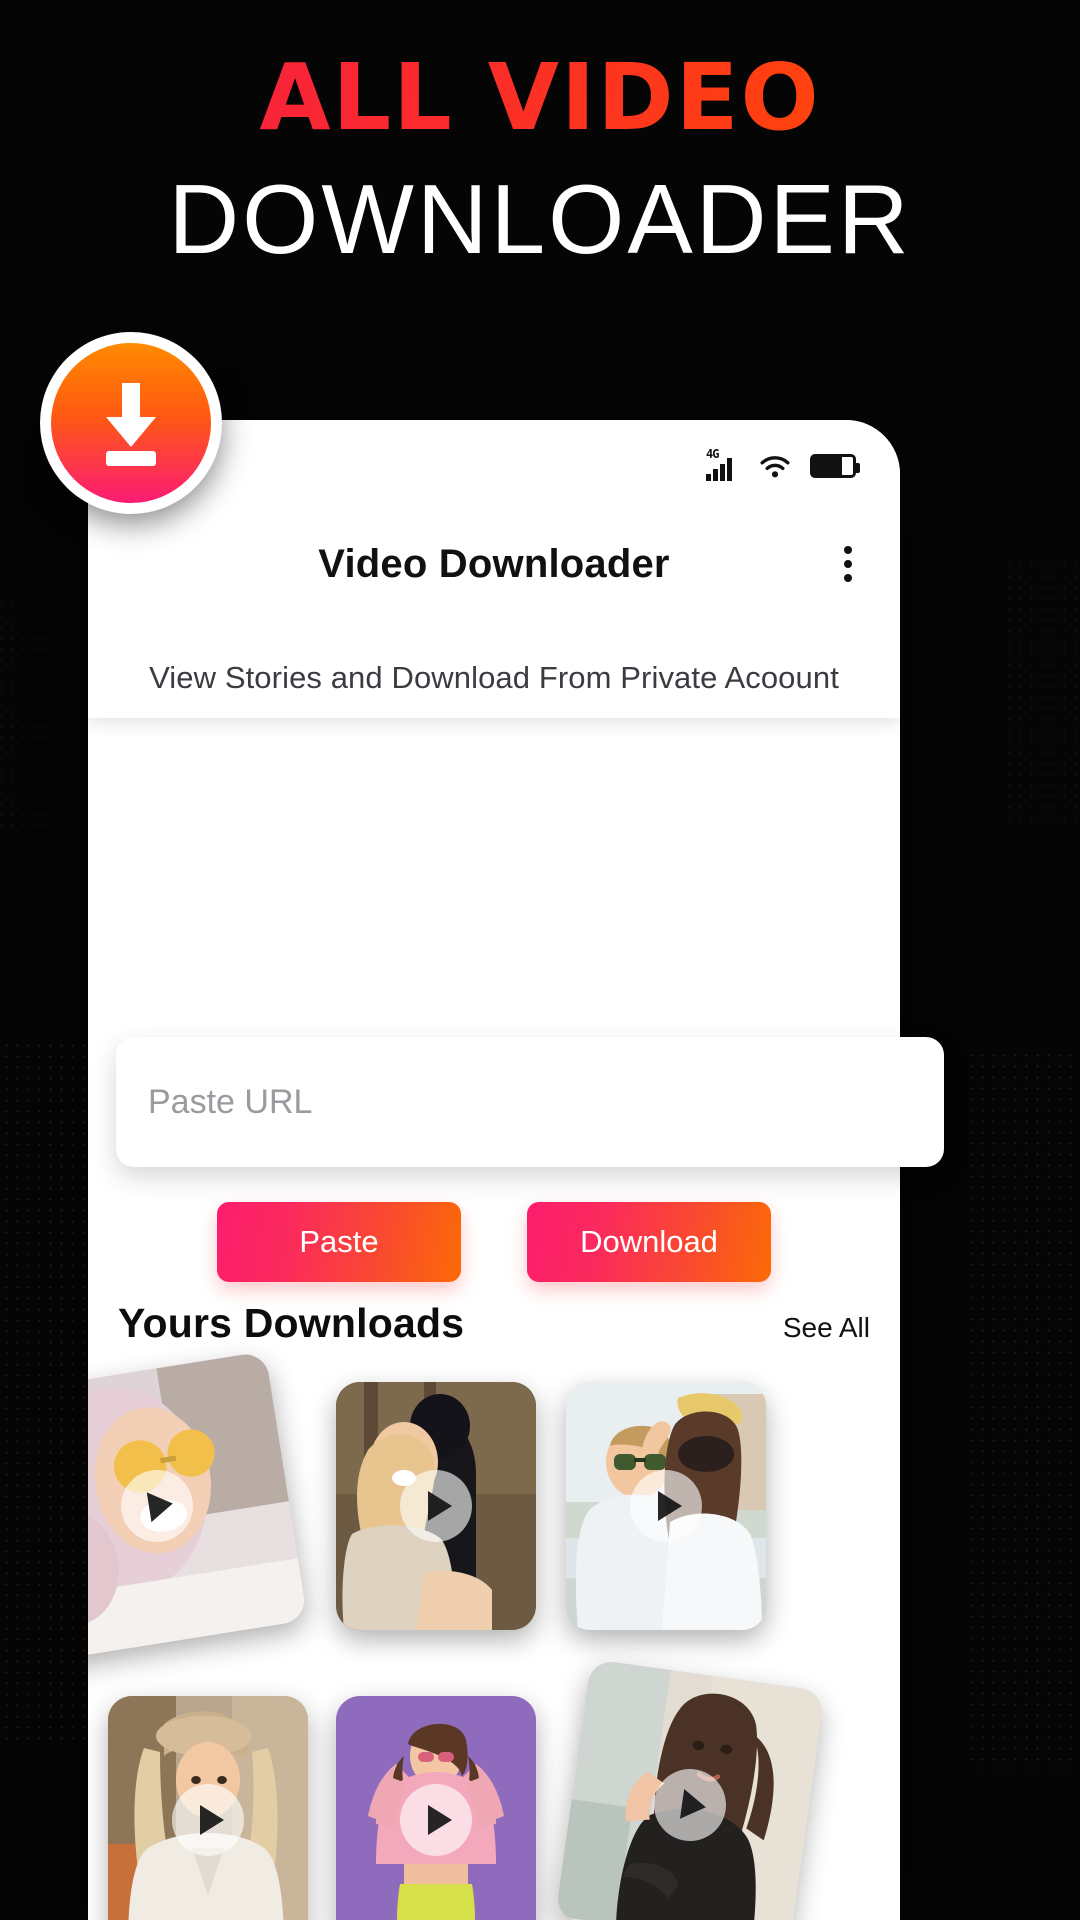 This screenshot has height=1920, width=1080. Describe the element at coordinates (1042, 690) in the screenshot. I see `dot-texture-top-right` at that location.